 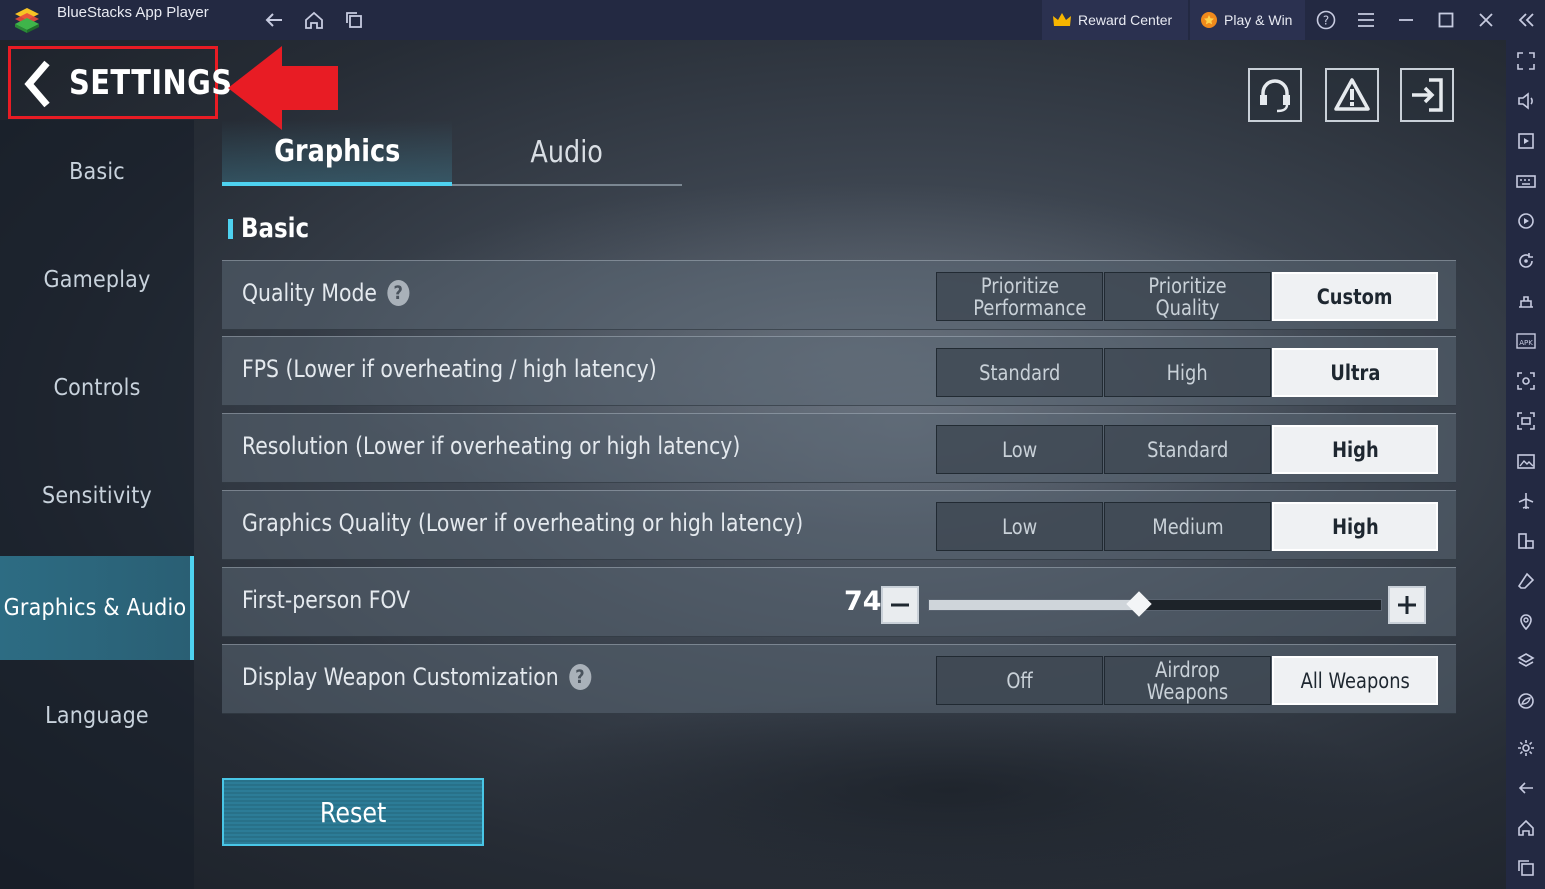 I want to click on minimize-icon, so click(x=1406, y=20).